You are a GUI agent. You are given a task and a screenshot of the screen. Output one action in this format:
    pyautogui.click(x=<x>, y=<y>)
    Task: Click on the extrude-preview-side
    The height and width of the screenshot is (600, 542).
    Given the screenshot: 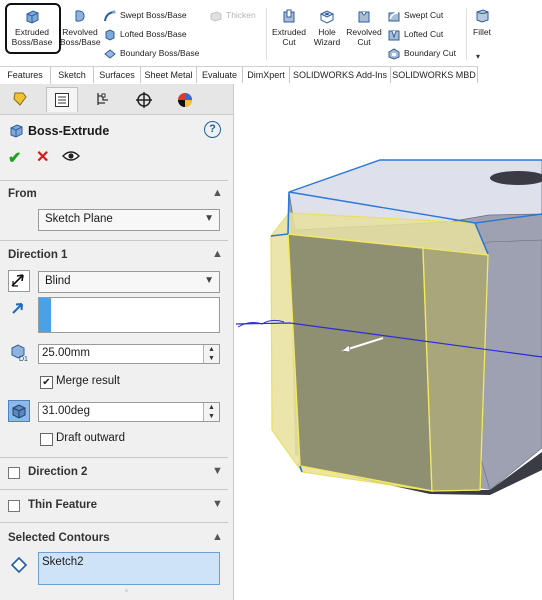 What is the action you would take?
    pyautogui.click(x=455, y=369)
    